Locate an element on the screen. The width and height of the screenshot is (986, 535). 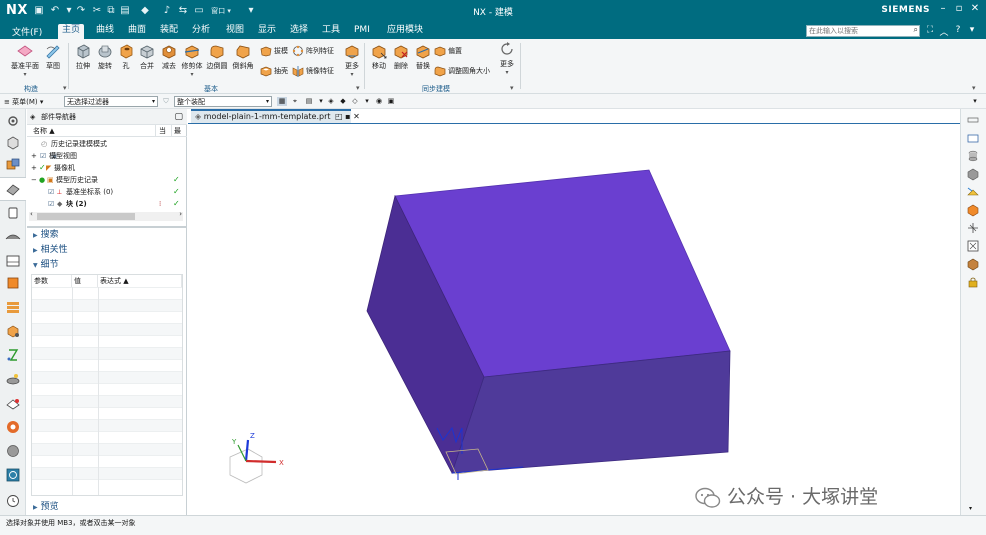
details-col-expression: 表达式 ▲ is located at coordinates (140, 281).